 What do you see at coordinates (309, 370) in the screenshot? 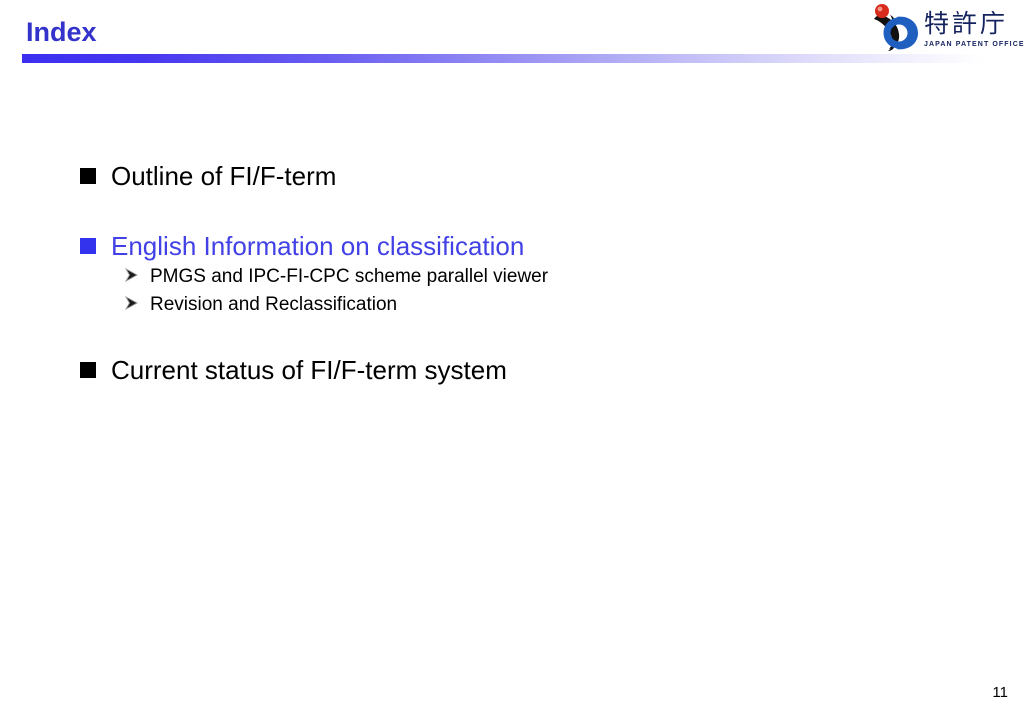
I see `bullet-label: Current status of FI/F-term system` at bounding box center [309, 370].